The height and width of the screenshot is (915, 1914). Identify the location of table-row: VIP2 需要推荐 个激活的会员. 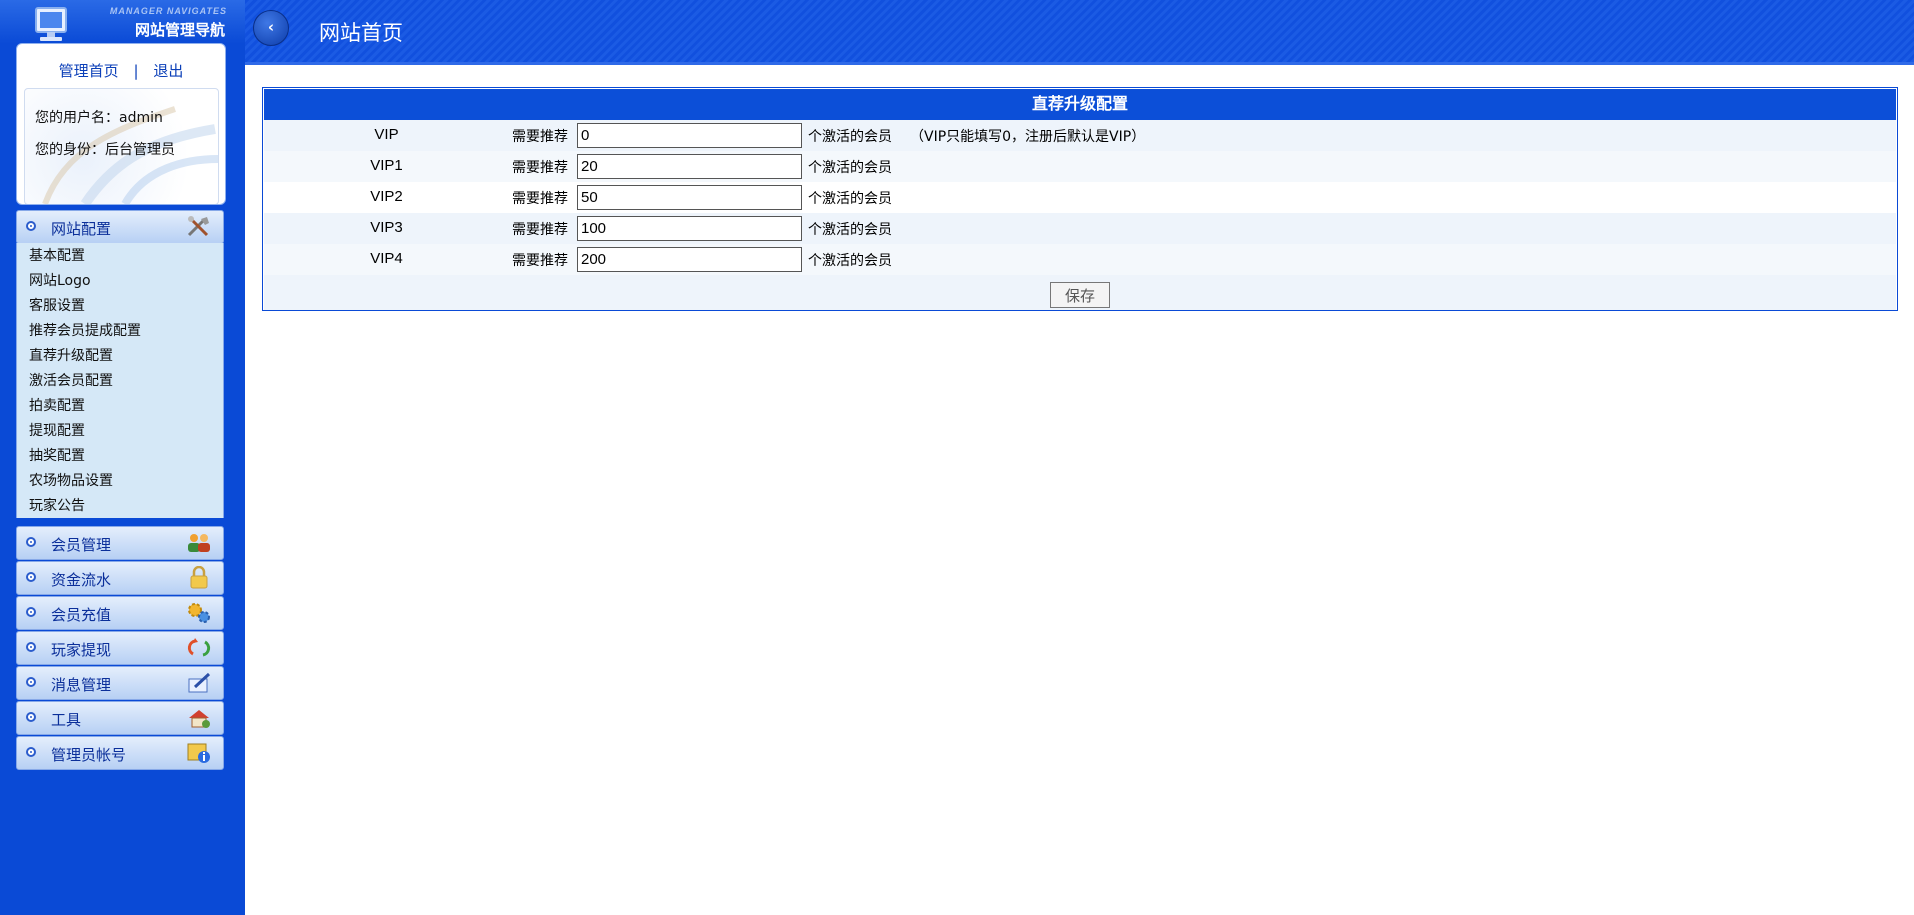
(1080, 197).